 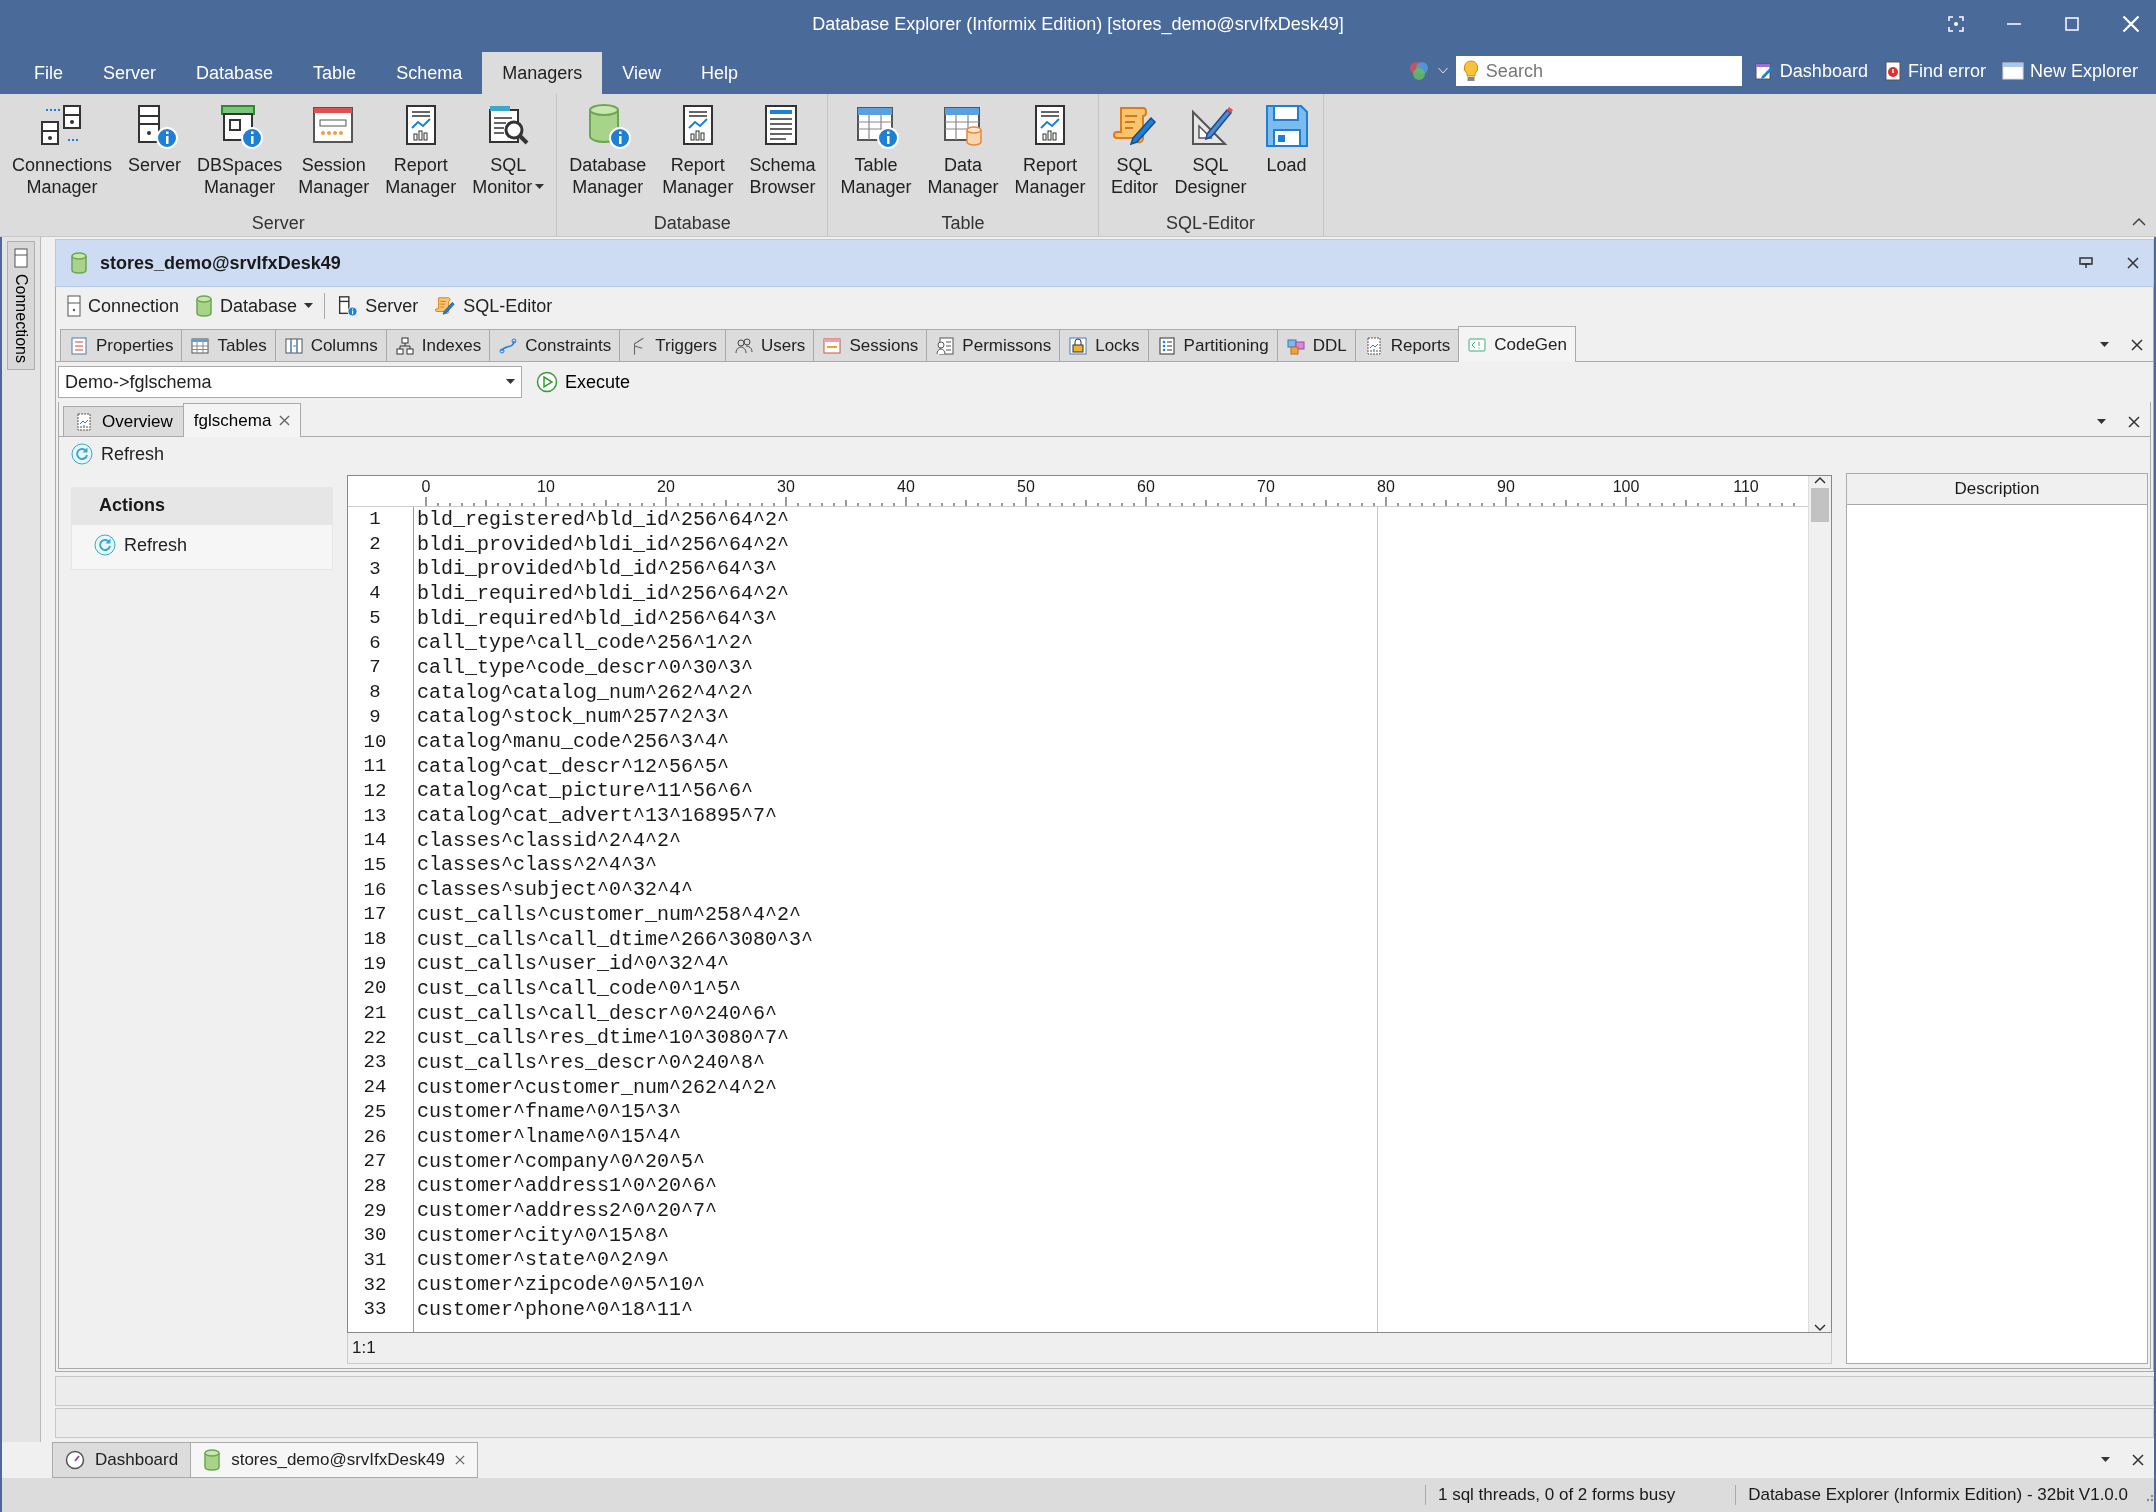 What do you see at coordinates (1210, 155) in the screenshot?
I see `ribbon-button: SQL Designer` at bounding box center [1210, 155].